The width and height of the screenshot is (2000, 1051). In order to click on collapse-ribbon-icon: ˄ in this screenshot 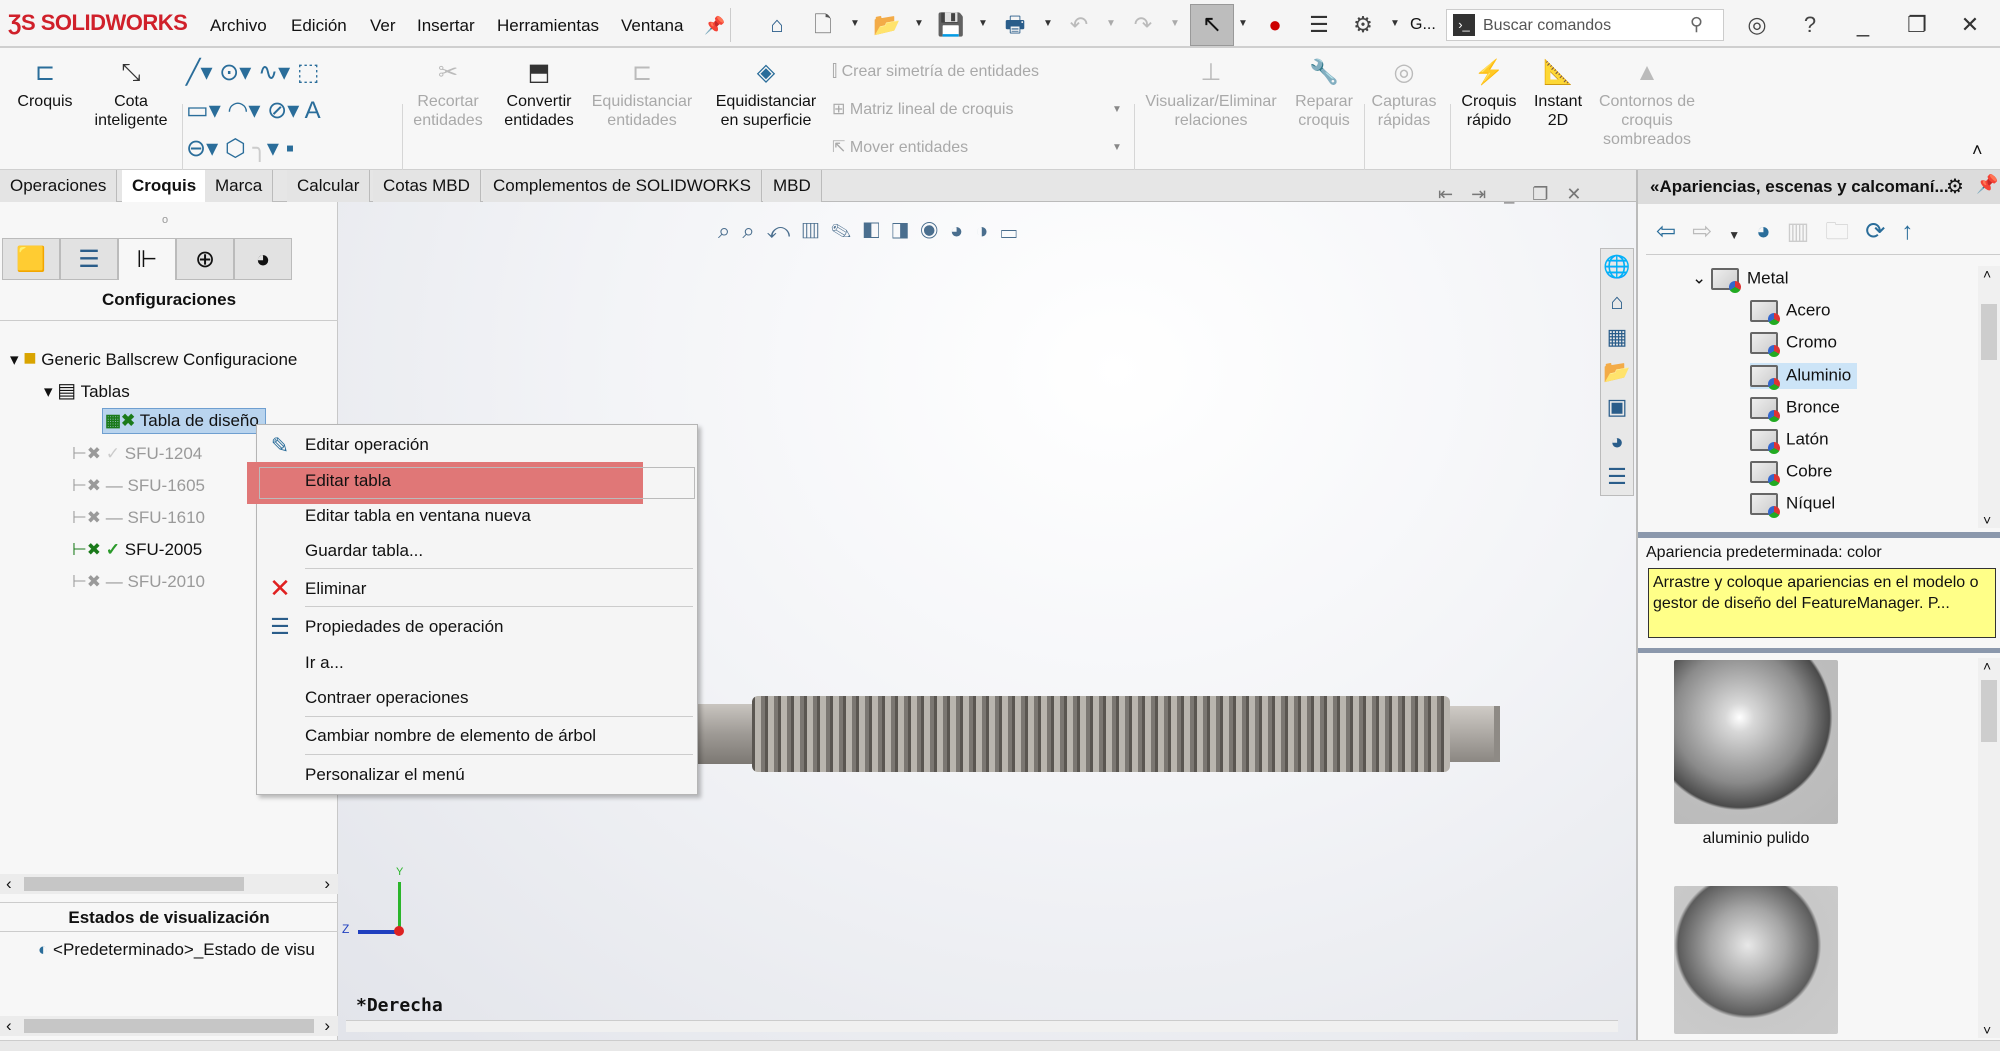, I will do `click(1977, 150)`.